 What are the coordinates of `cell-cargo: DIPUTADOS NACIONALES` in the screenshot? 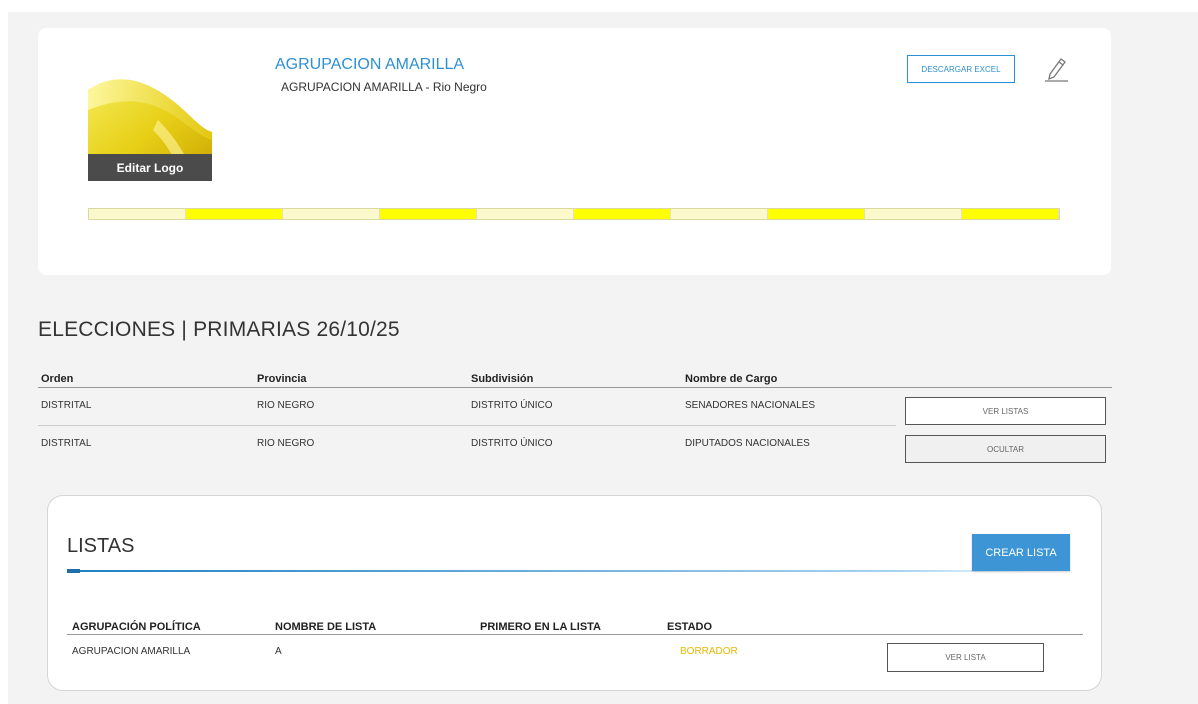 It's located at (747, 443).